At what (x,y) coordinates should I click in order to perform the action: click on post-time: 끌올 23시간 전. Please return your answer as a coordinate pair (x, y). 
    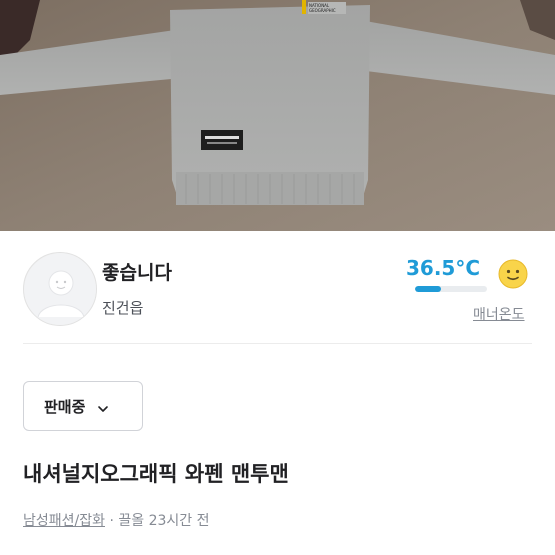
    Looking at the image, I should click on (164, 521).